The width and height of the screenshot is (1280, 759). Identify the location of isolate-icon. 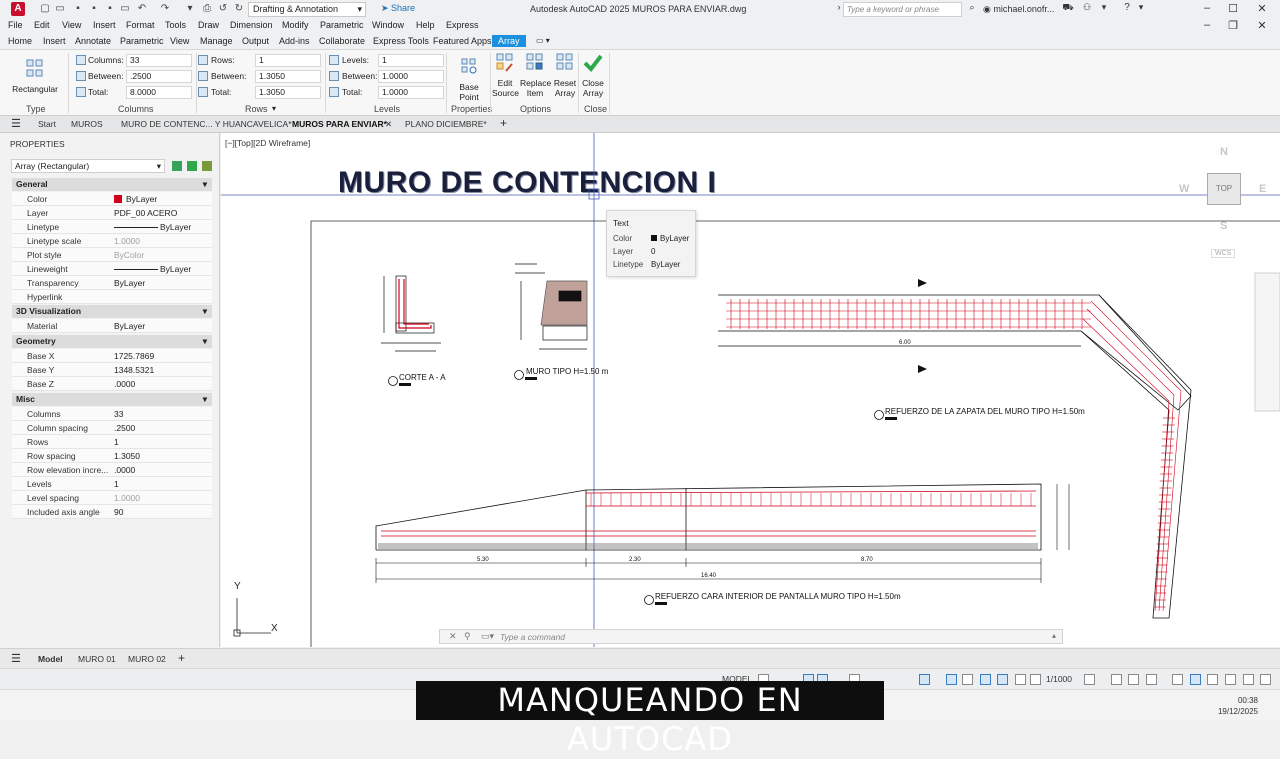
(985, 679).